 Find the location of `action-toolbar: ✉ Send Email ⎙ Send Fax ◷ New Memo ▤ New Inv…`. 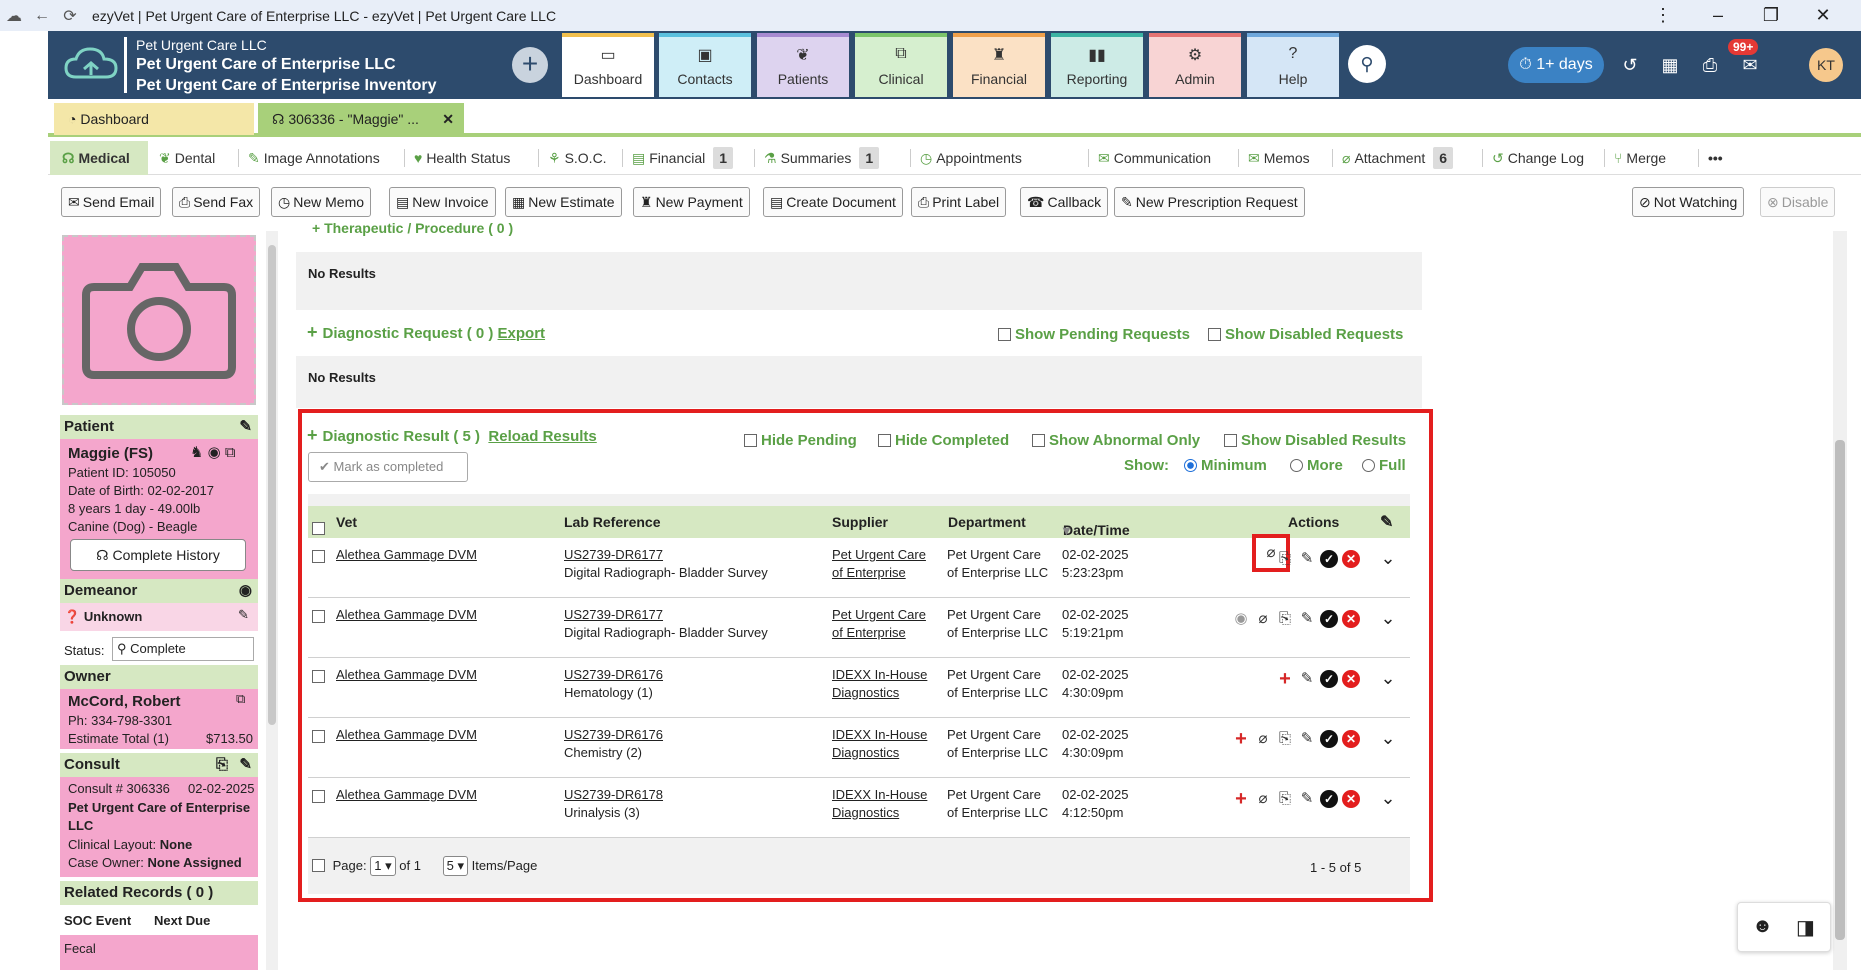

action-toolbar: ✉ Send Email ⎙ Send Fax ◷ New Memo ▤ New Inv… is located at coordinates (954, 202).